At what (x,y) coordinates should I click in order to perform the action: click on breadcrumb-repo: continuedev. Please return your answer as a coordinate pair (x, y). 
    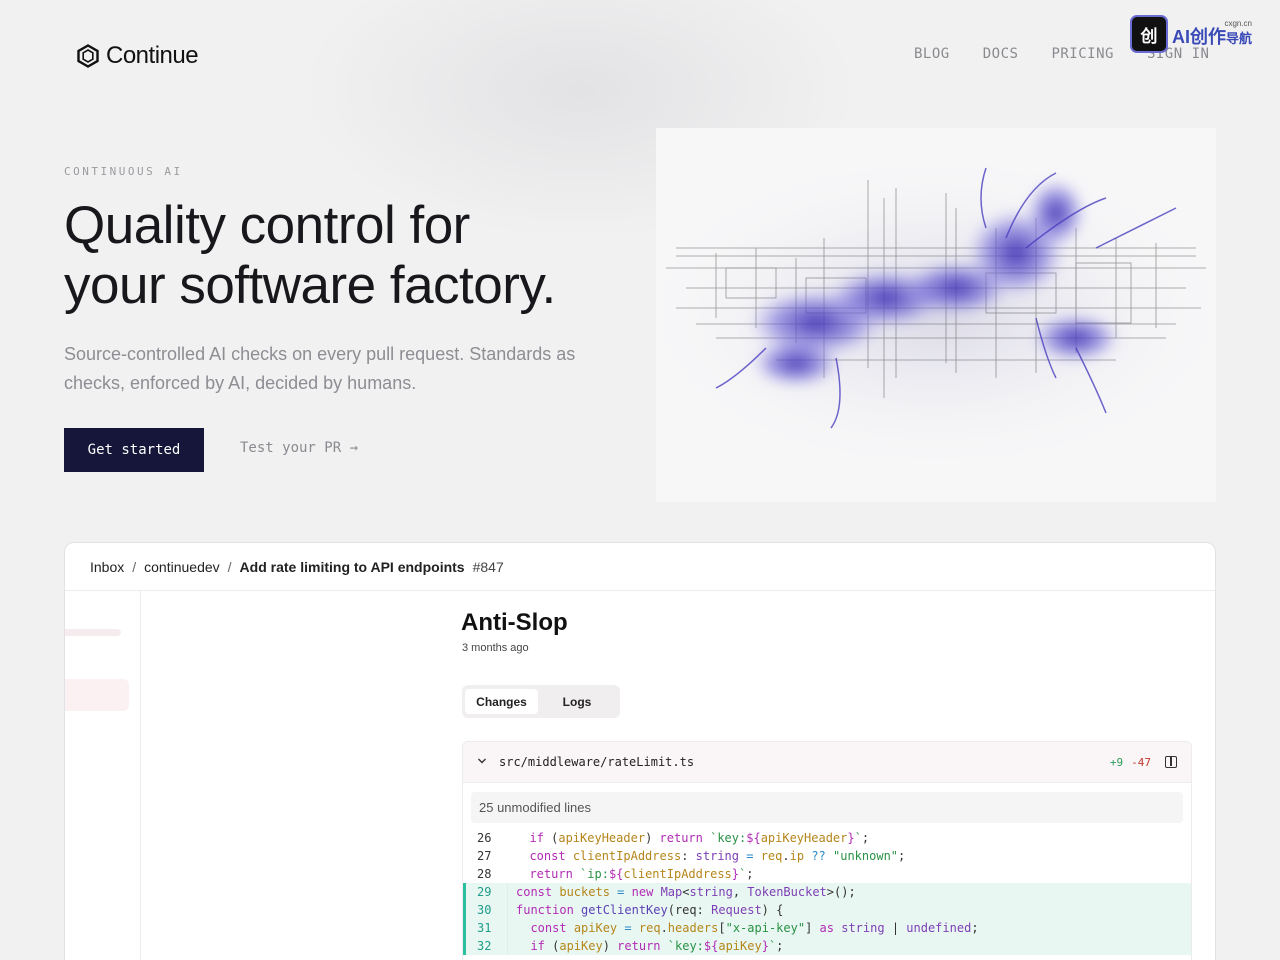
    Looking at the image, I should click on (182, 567).